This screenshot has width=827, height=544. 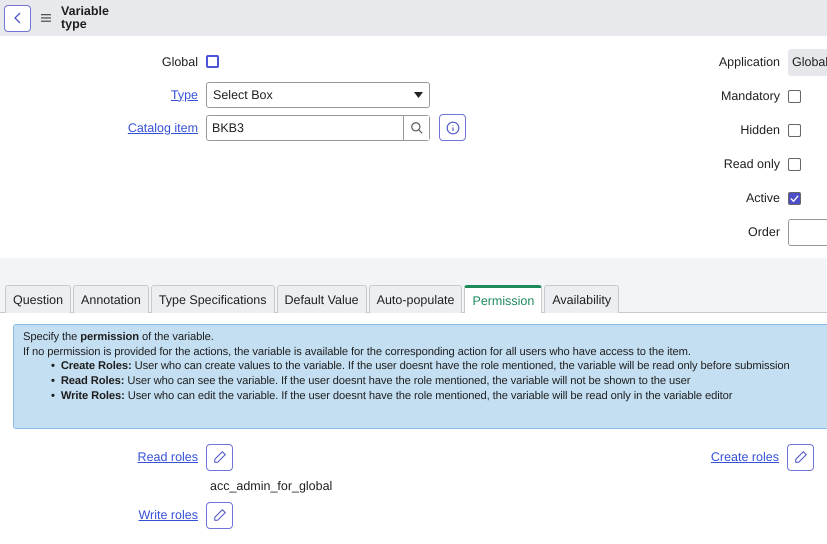 What do you see at coordinates (807, 62) in the screenshot?
I see `application-field: Global` at bounding box center [807, 62].